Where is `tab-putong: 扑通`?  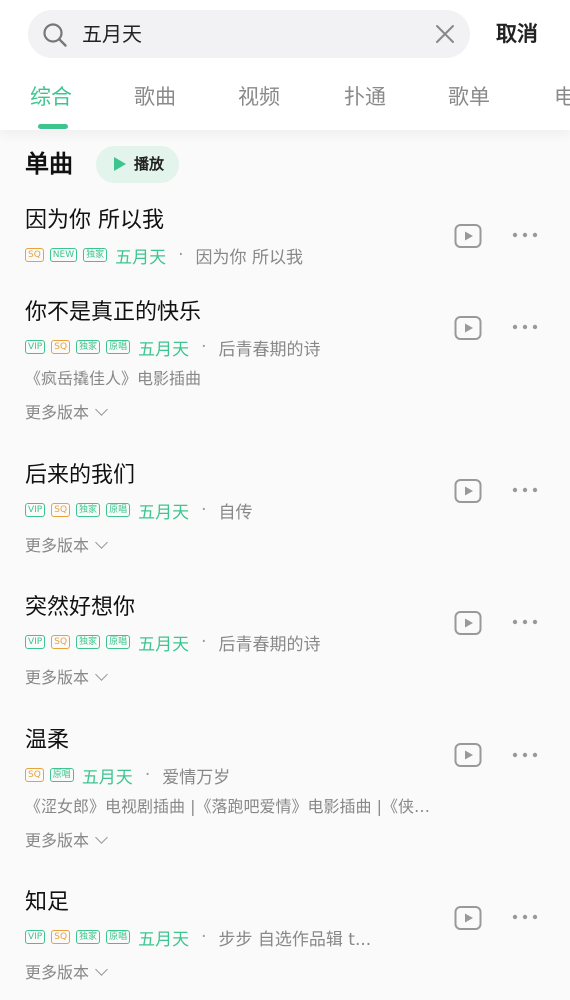
tab-putong: 扑通 is located at coordinates (365, 97).